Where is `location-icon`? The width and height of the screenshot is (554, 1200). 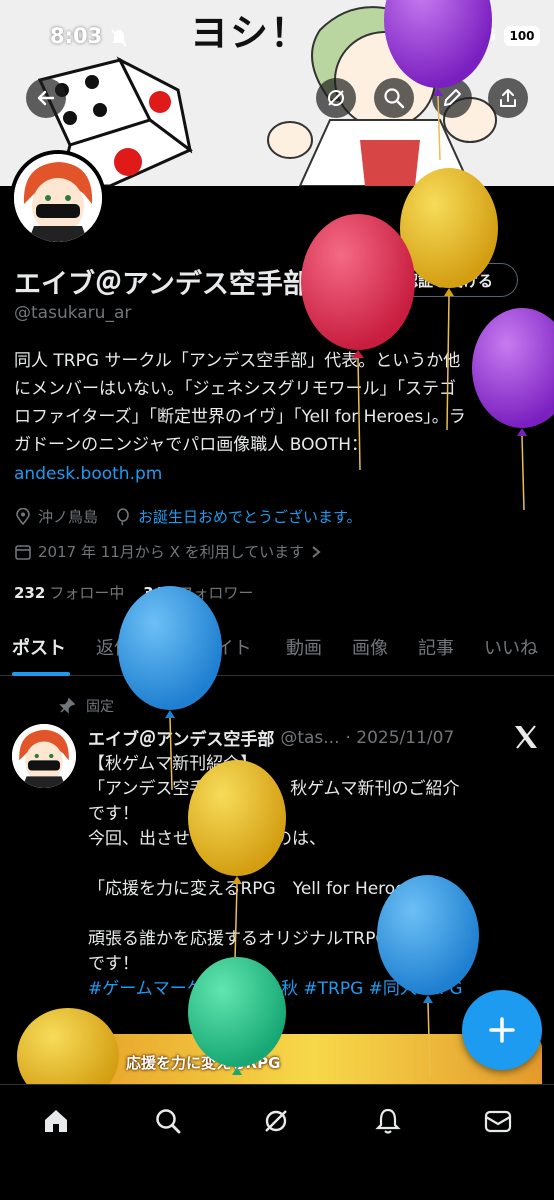 location-icon is located at coordinates (23, 516).